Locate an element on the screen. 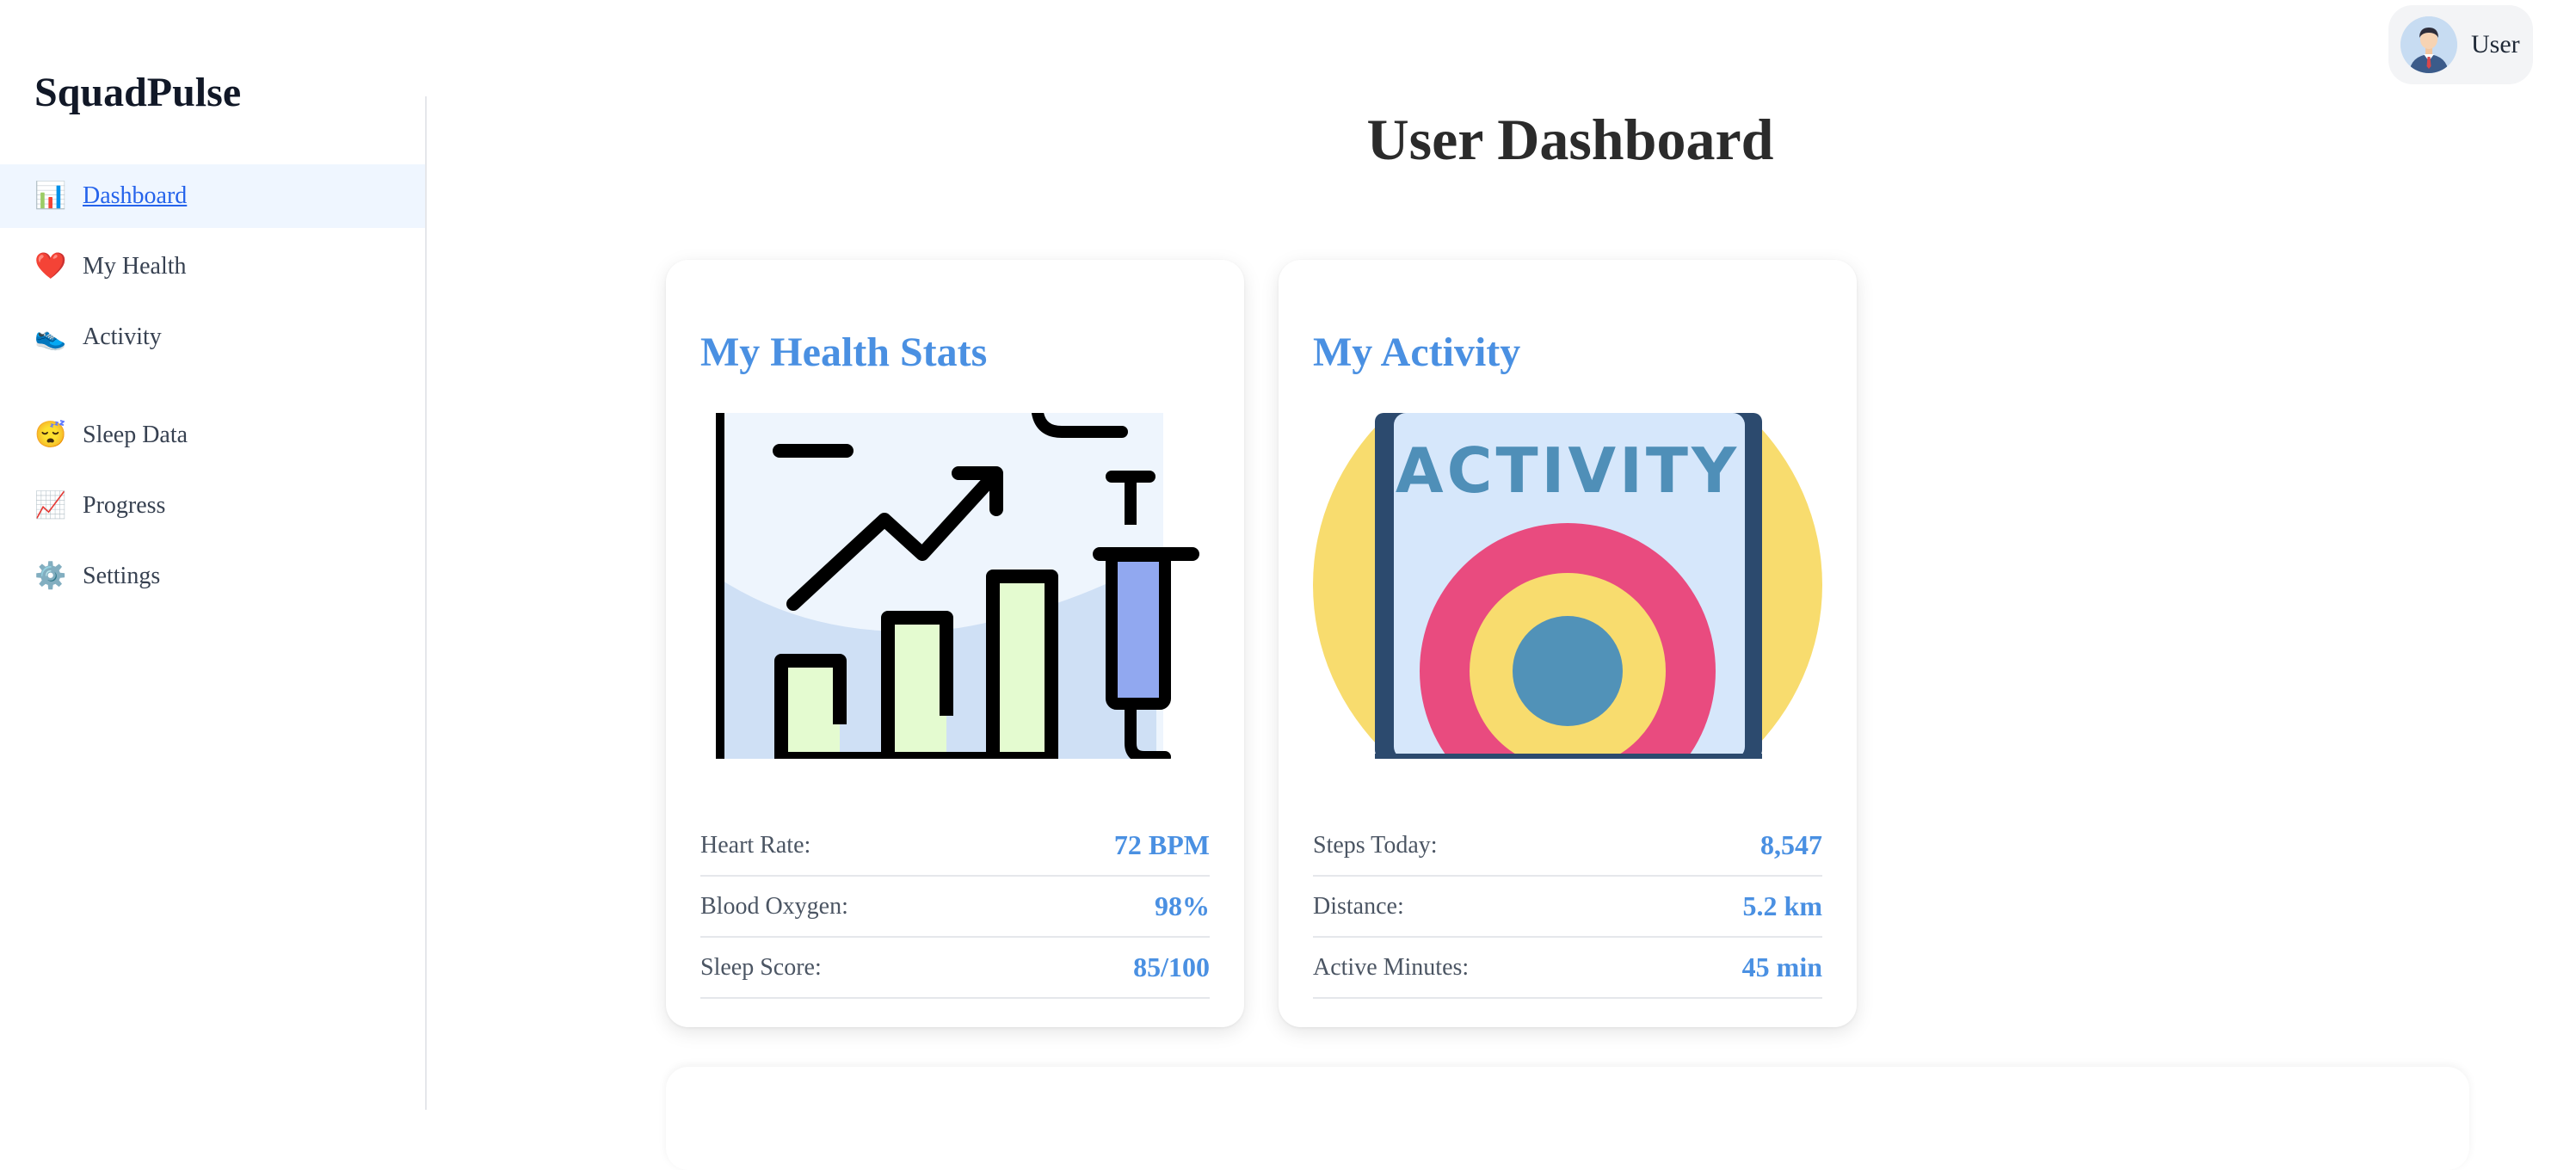  sidebar-divider is located at coordinates (426, 603).